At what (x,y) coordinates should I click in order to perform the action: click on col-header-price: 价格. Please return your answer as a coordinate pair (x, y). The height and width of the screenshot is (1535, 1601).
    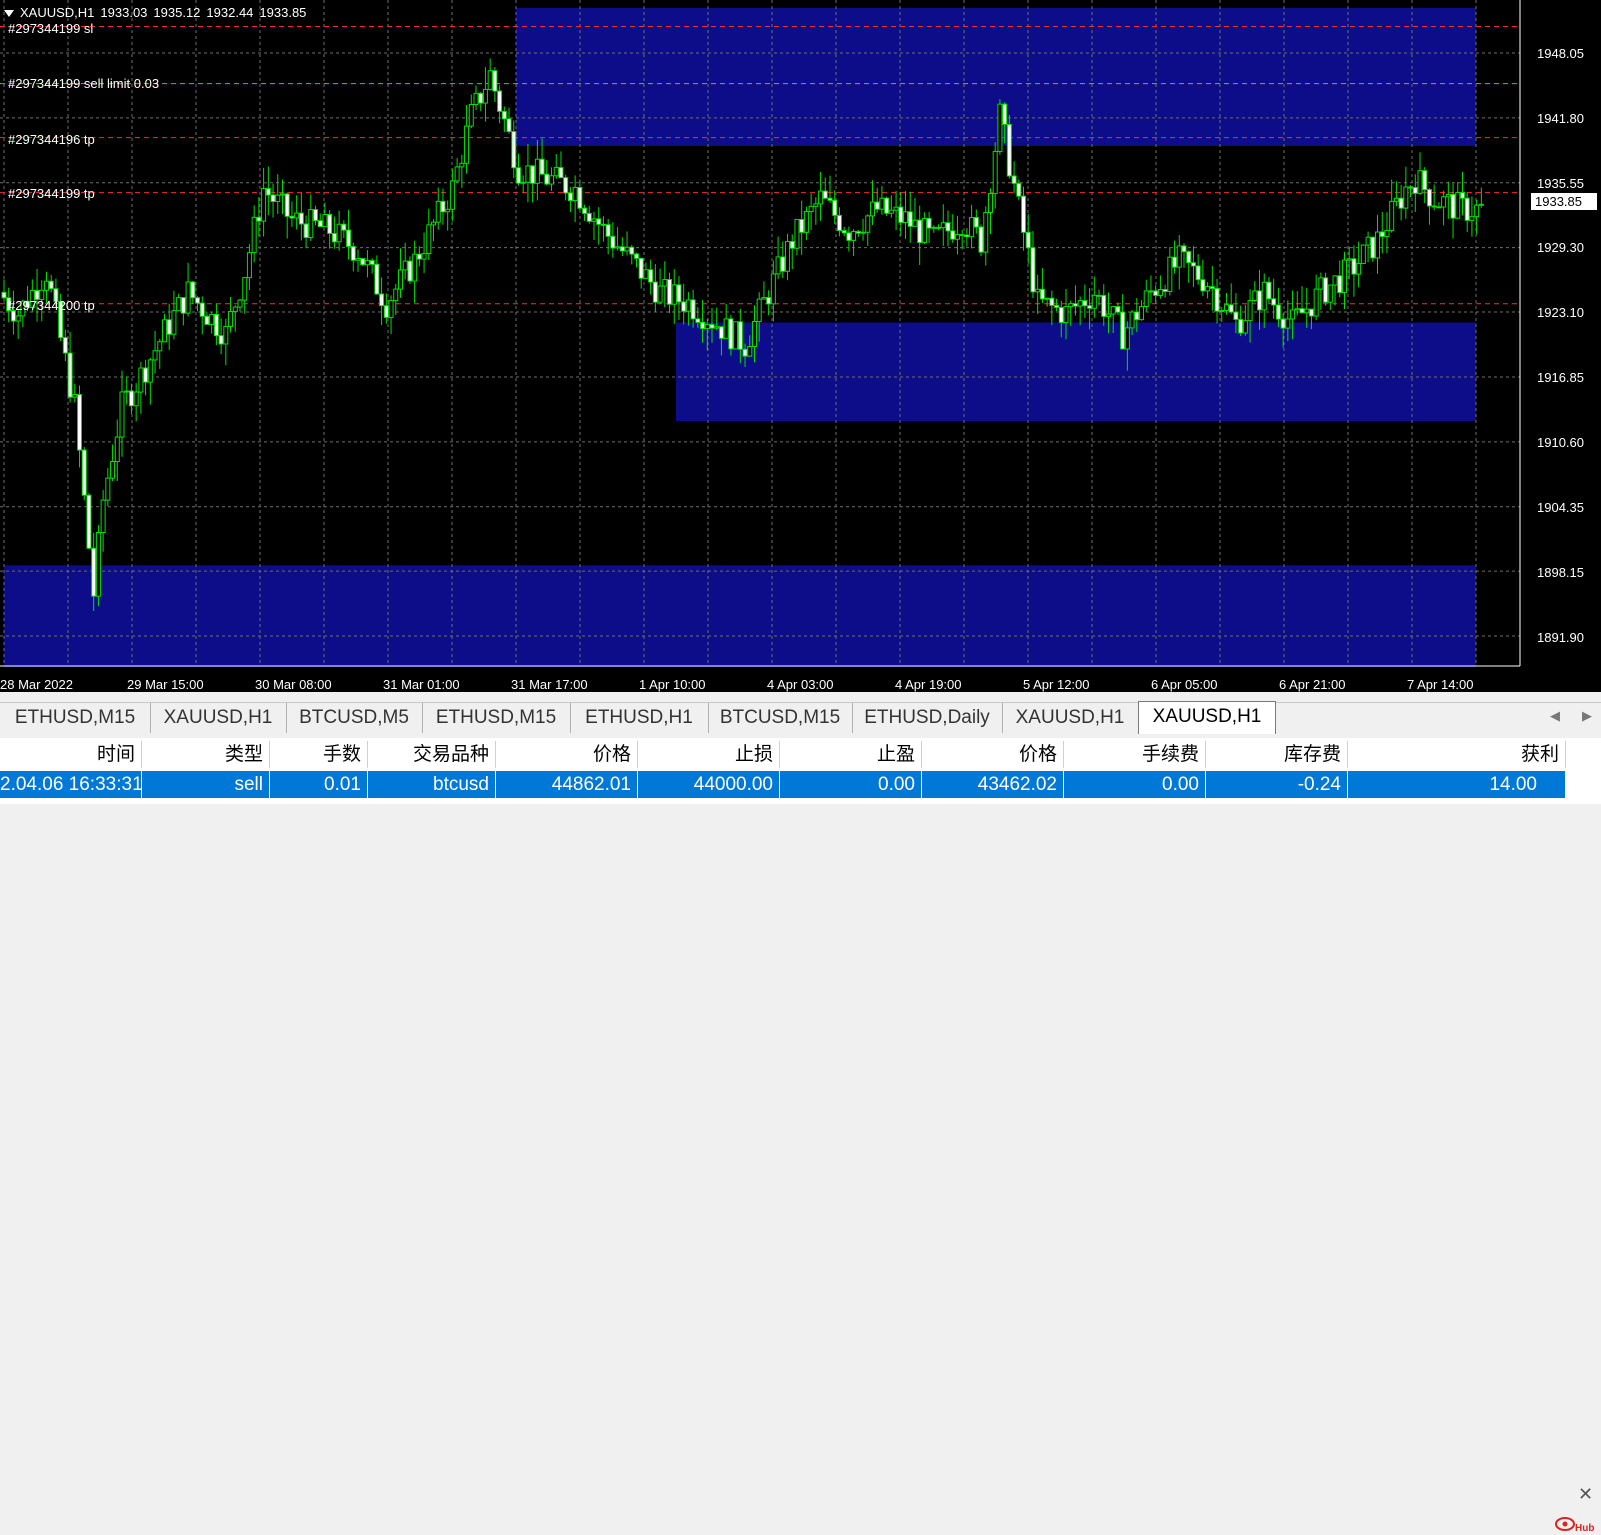
    Looking at the image, I should click on (567, 754).